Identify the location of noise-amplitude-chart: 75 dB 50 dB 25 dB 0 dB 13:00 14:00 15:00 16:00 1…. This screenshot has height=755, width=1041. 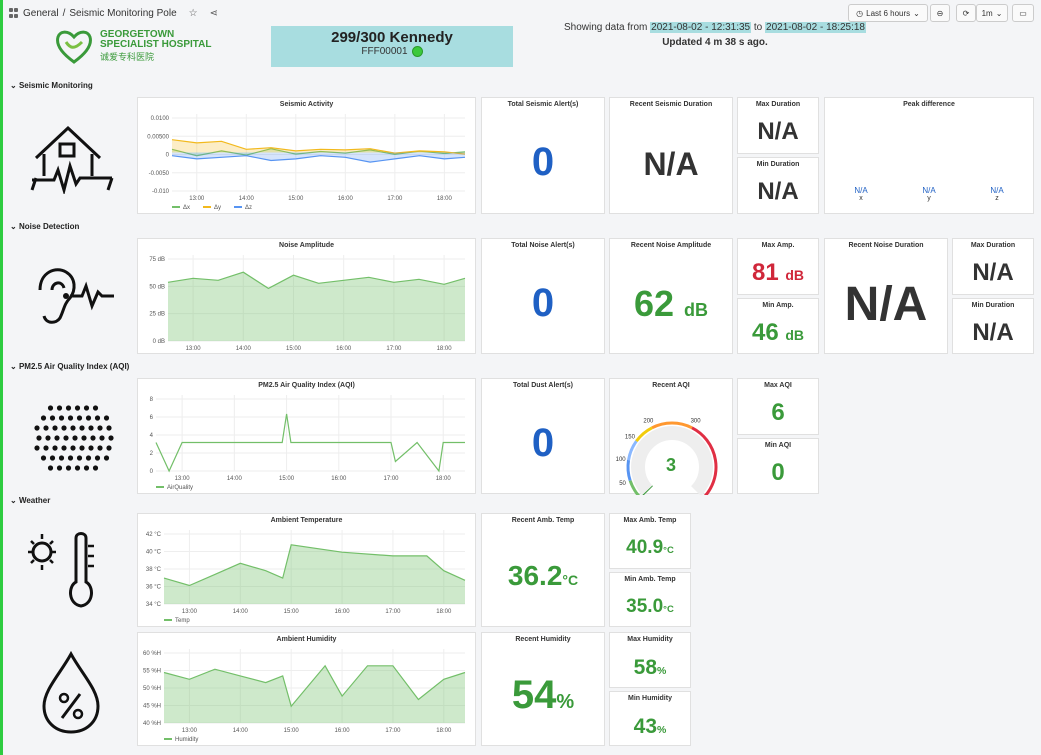
(307, 303).